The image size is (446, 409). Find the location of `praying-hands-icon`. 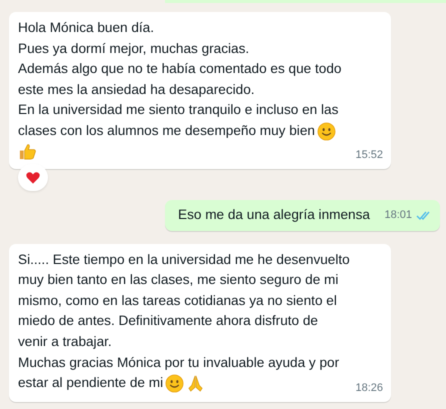

praying-hands-icon is located at coordinates (196, 384).